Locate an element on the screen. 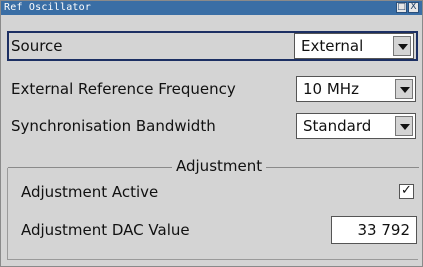 This screenshot has width=423, height=267. external-frequency-label: External Reference Frequency is located at coordinates (123, 89).